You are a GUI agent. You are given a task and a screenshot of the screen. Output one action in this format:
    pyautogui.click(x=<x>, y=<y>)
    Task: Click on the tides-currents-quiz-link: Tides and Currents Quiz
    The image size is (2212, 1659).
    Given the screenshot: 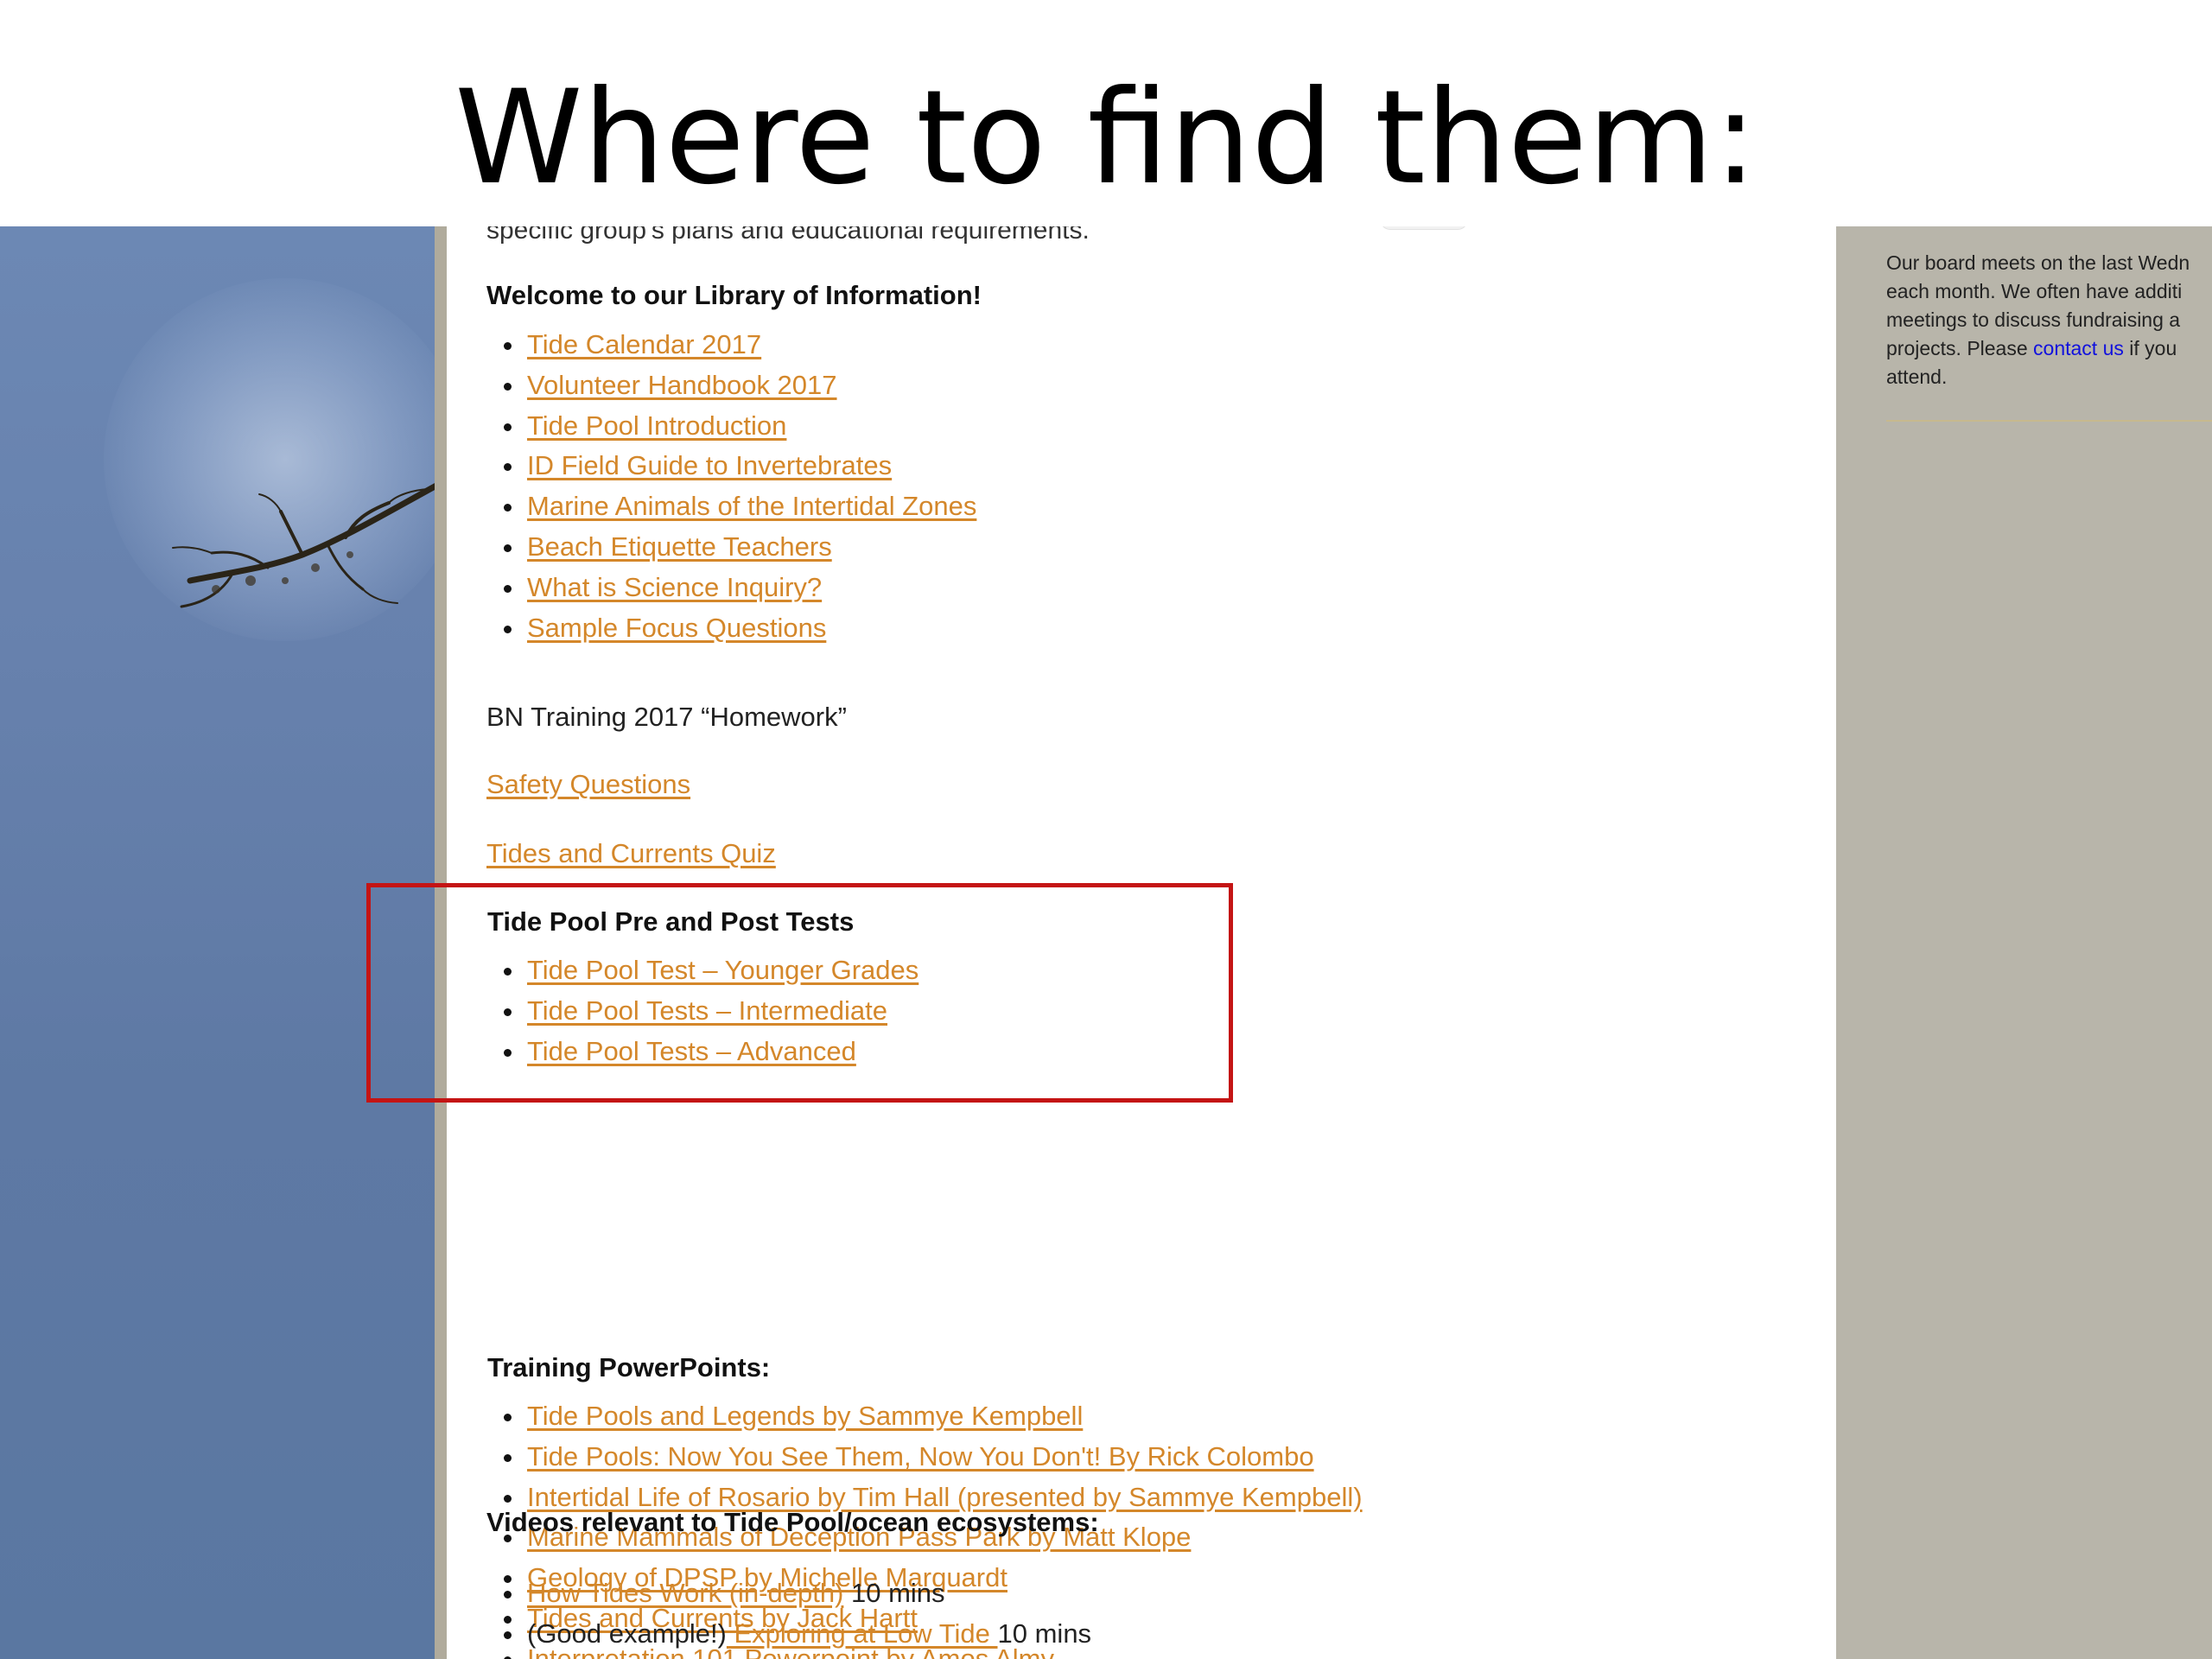 What is the action you would take?
    pyautogui.click(x=631, y=853)
    